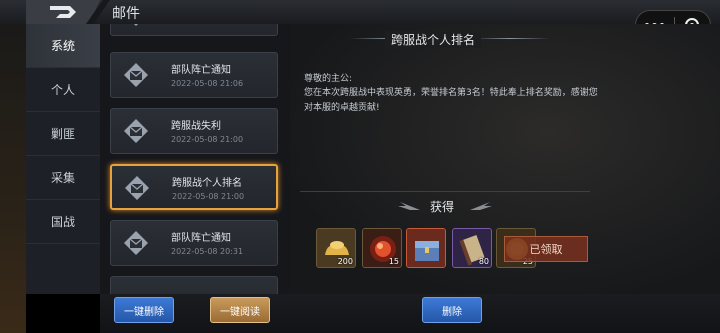 The width and height of the screenshot is (720, 333). Describe the element at coordinates (393, 261) in the screenshot. I see `reward-count: 15` at that location.